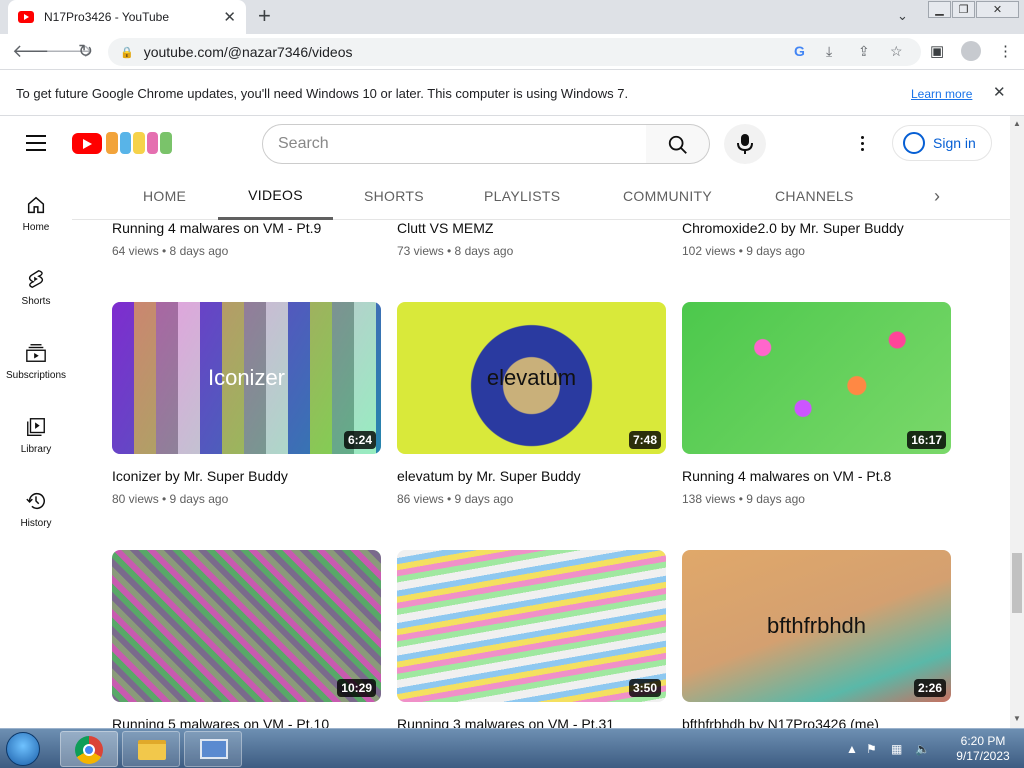 The width and height of the screenshot is (1024, 768). What do you see at coordinates (896, 749) in the screenshot?
I see `network-icon: ▦` at bounding box center [896, 749].